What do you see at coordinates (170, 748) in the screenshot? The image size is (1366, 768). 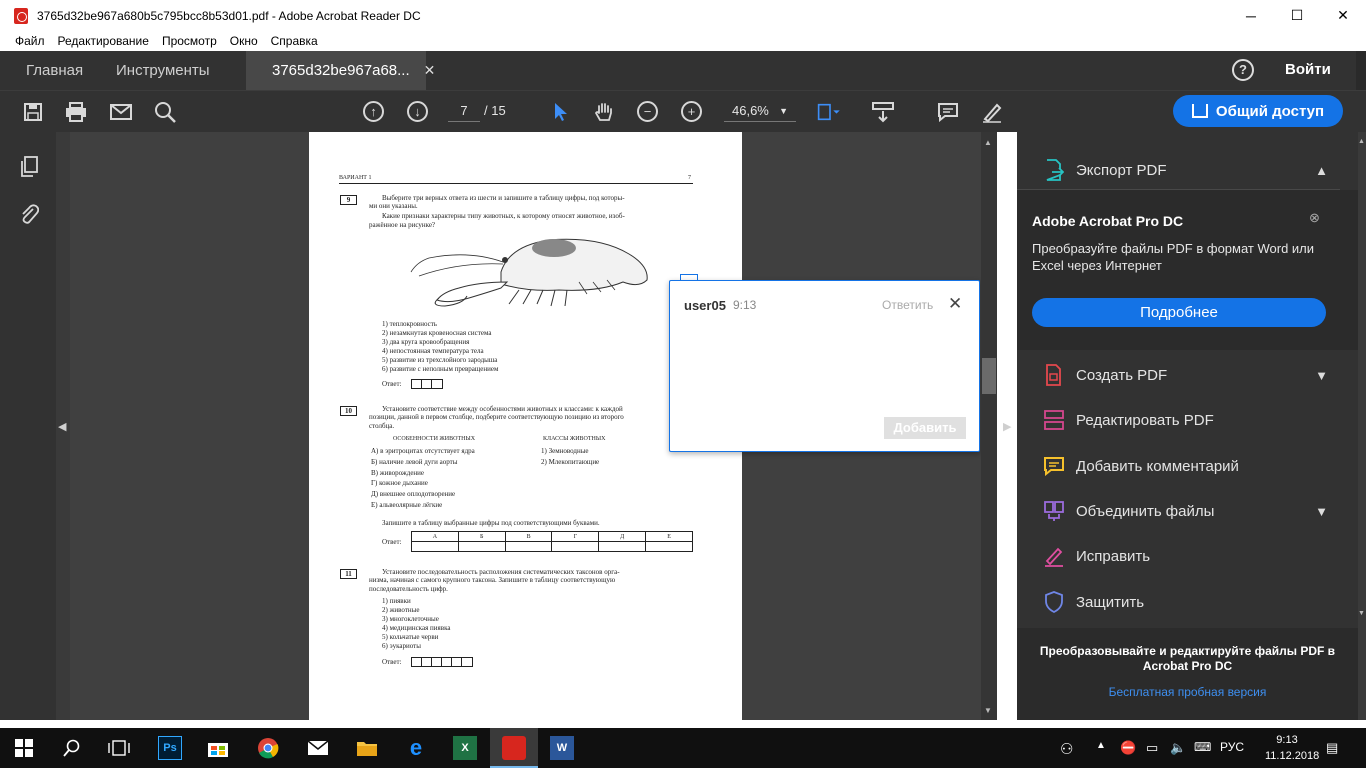 I see `photoshop-icon: Ps` at bounding box center [170, 748].